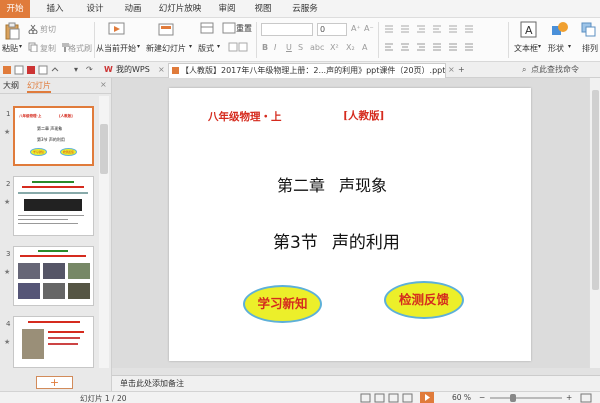 The image size is (600, 403). What do you see at coordinates (539, 46) in the screenshot?
I see `textbox-dropdown-icon: ▾` at bounding box center [539, 46].